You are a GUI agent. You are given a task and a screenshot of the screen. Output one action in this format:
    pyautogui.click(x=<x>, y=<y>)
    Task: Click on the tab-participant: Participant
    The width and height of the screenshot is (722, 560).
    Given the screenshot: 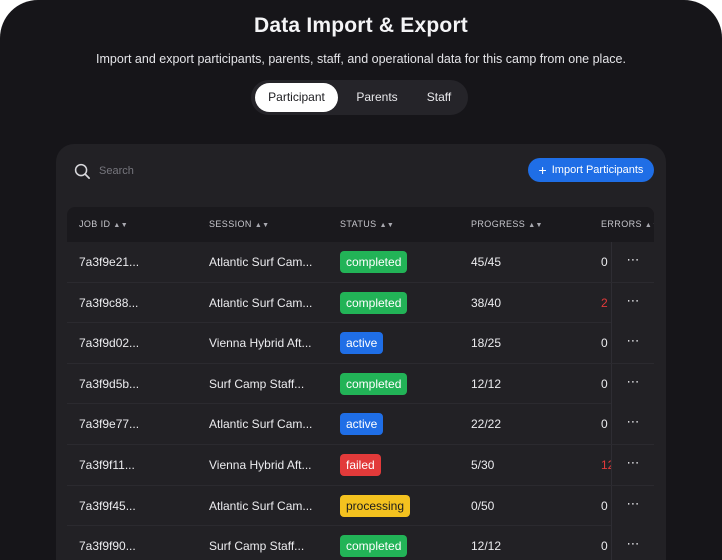 What is the action you would take?
    pyautogui.click(x=296, y=97)
    